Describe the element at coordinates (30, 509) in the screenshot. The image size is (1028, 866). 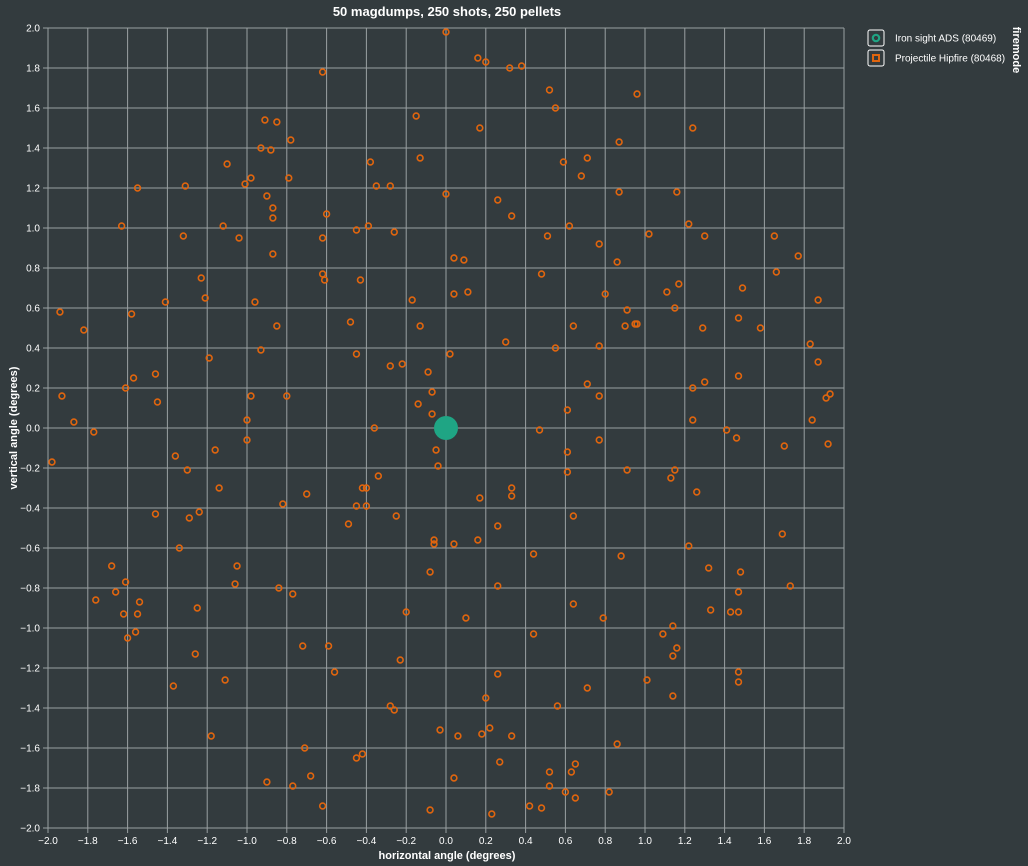
I see `y-tick-label: −0.4` at that location.